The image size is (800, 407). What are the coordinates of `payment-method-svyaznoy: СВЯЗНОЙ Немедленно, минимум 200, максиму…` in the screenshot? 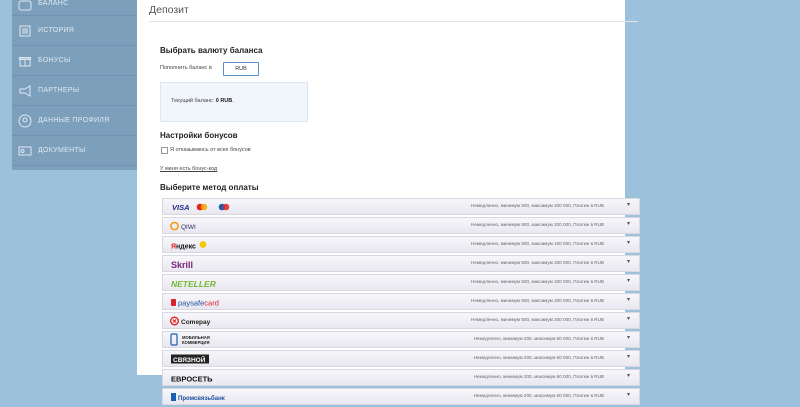 It's located at (401, 358).